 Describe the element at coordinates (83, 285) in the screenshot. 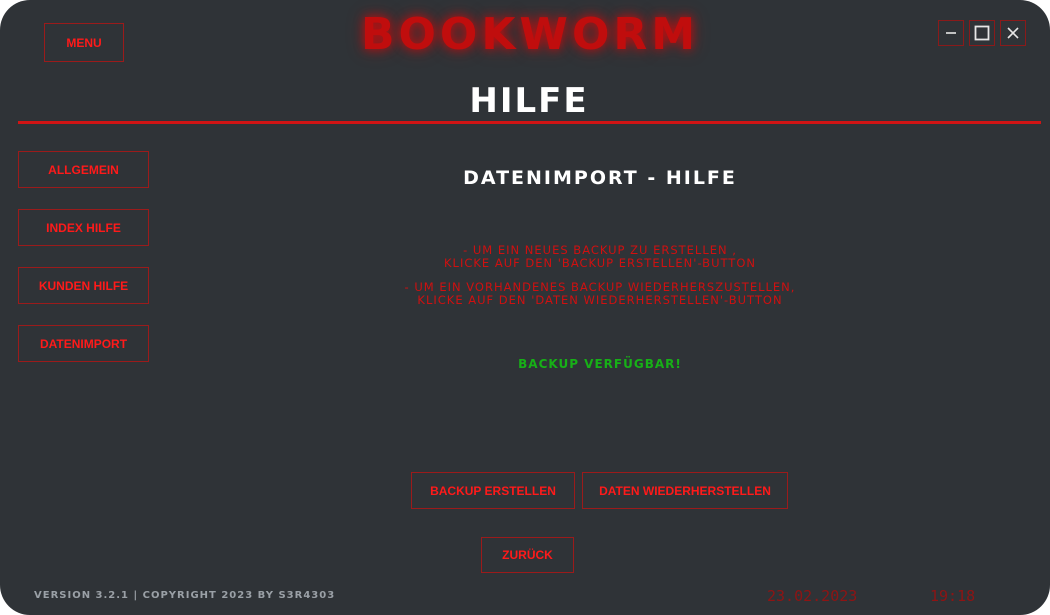

I see `sidebar-item-kunden-hilfe: KUNDEN HILFE` at that location.